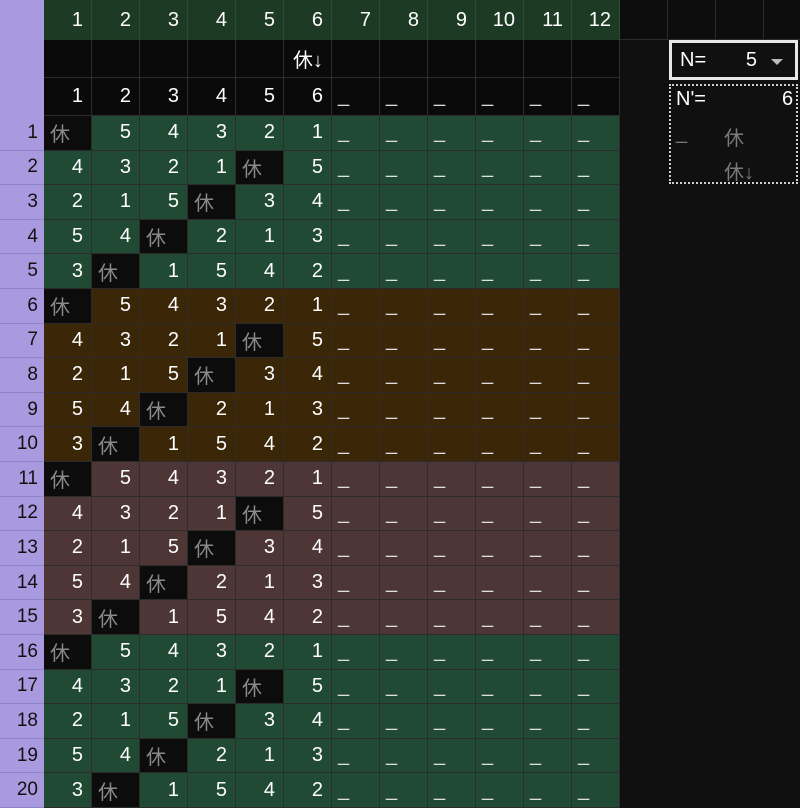 The width and height of the screenshot is (800, 808). Describe the element at coordinates (500, 20) in the screenshot. I see `column-header-10: 10` at that location.